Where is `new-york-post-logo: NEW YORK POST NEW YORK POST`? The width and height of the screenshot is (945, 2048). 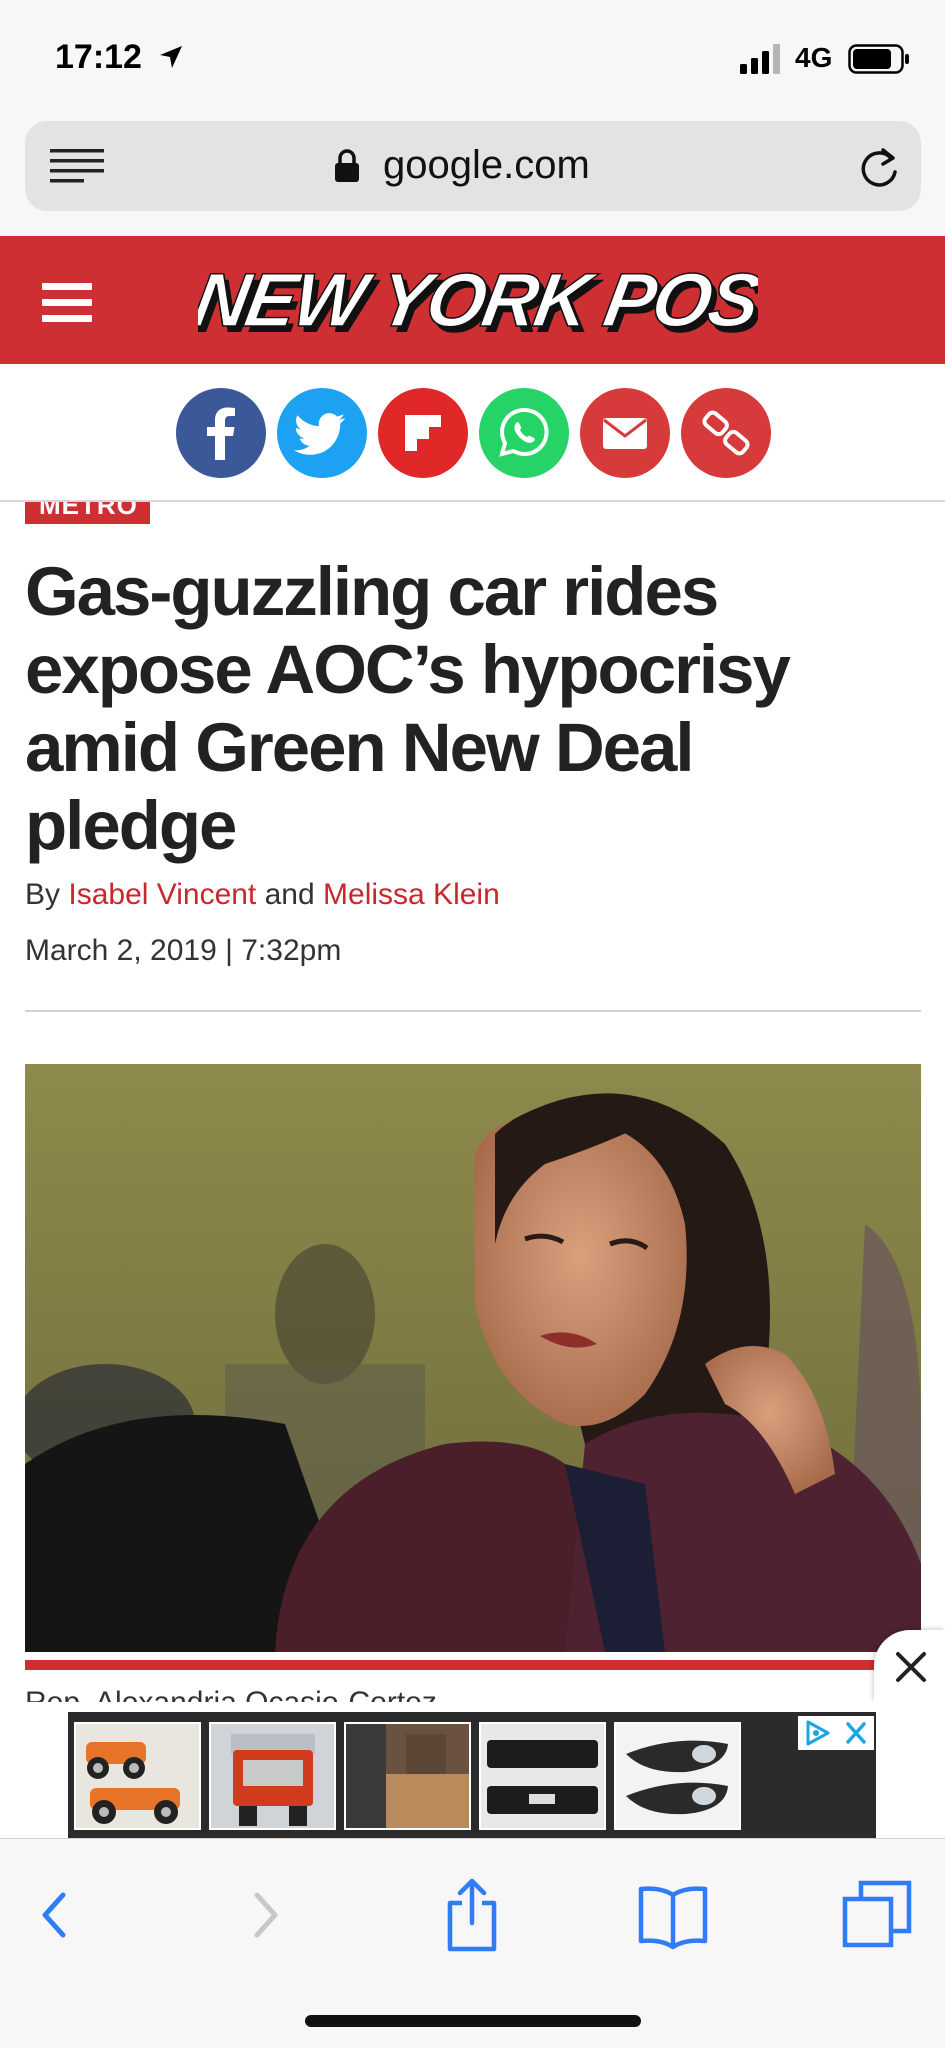 new-york-post-logo: NEW YORK POST NEW YORK POST is located at coordinates (478, 303).